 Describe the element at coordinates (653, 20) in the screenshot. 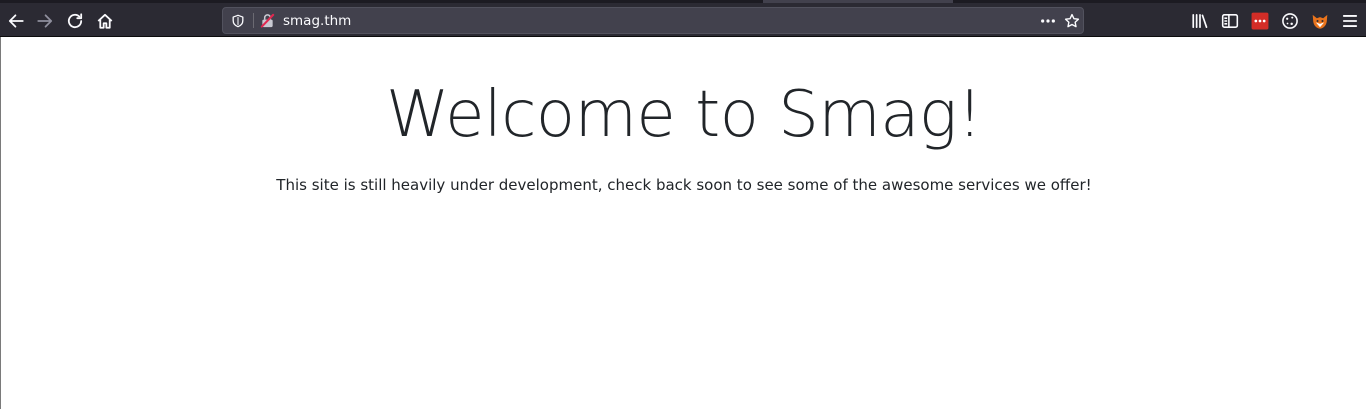

I see `address-bar: smag.thm` at that location.